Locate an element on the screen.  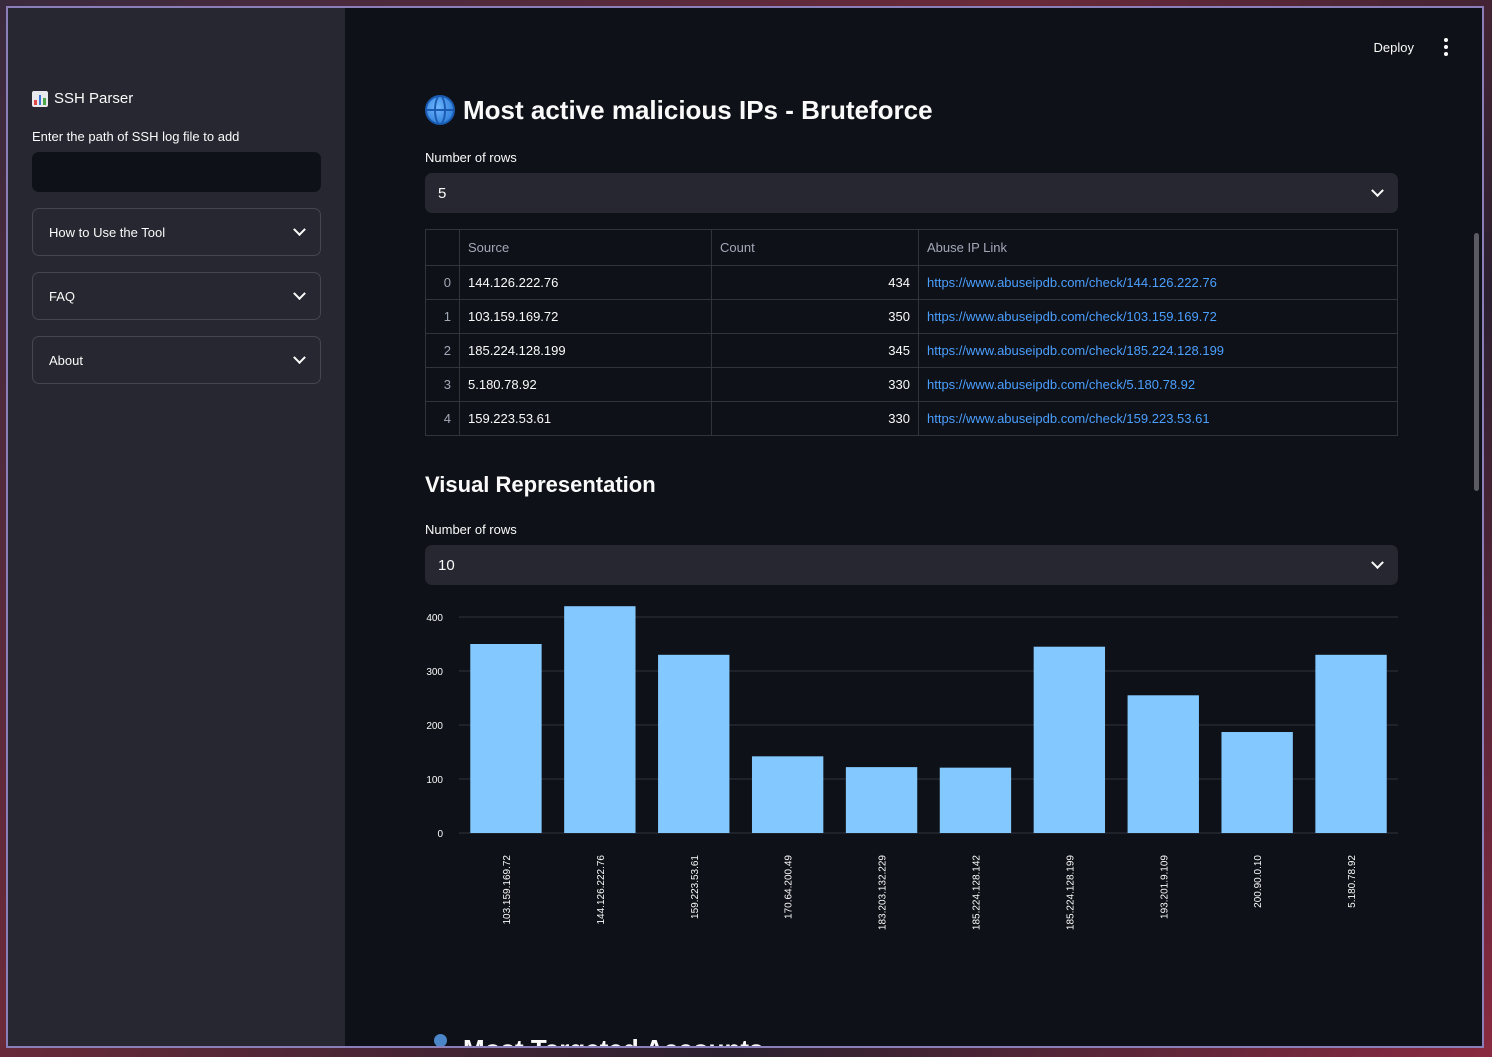
expander-label: FAQ is located at coordinates (62, 296).